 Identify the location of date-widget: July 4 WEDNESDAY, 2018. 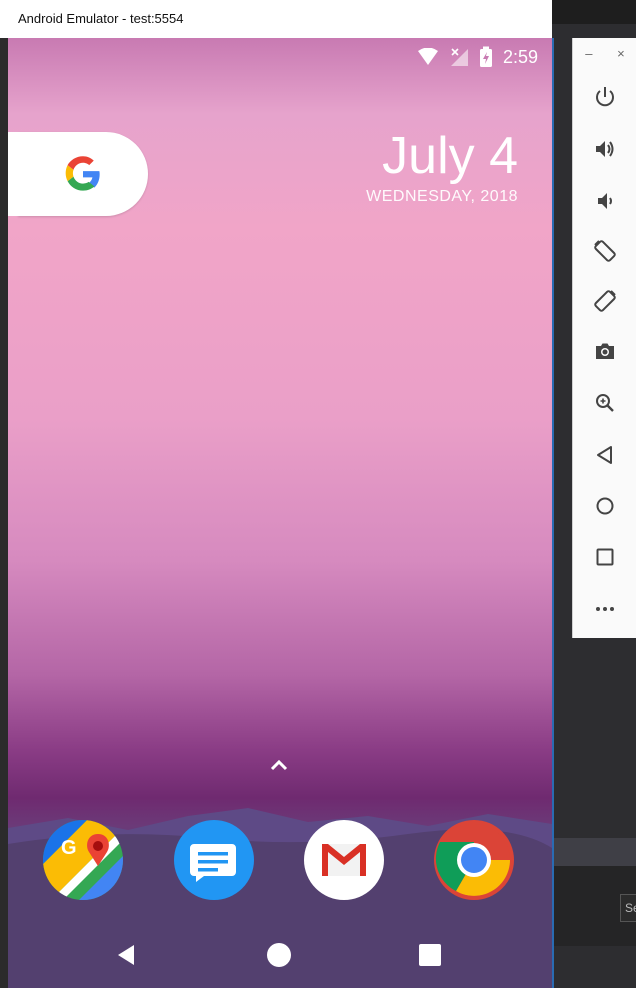
(442, 167).